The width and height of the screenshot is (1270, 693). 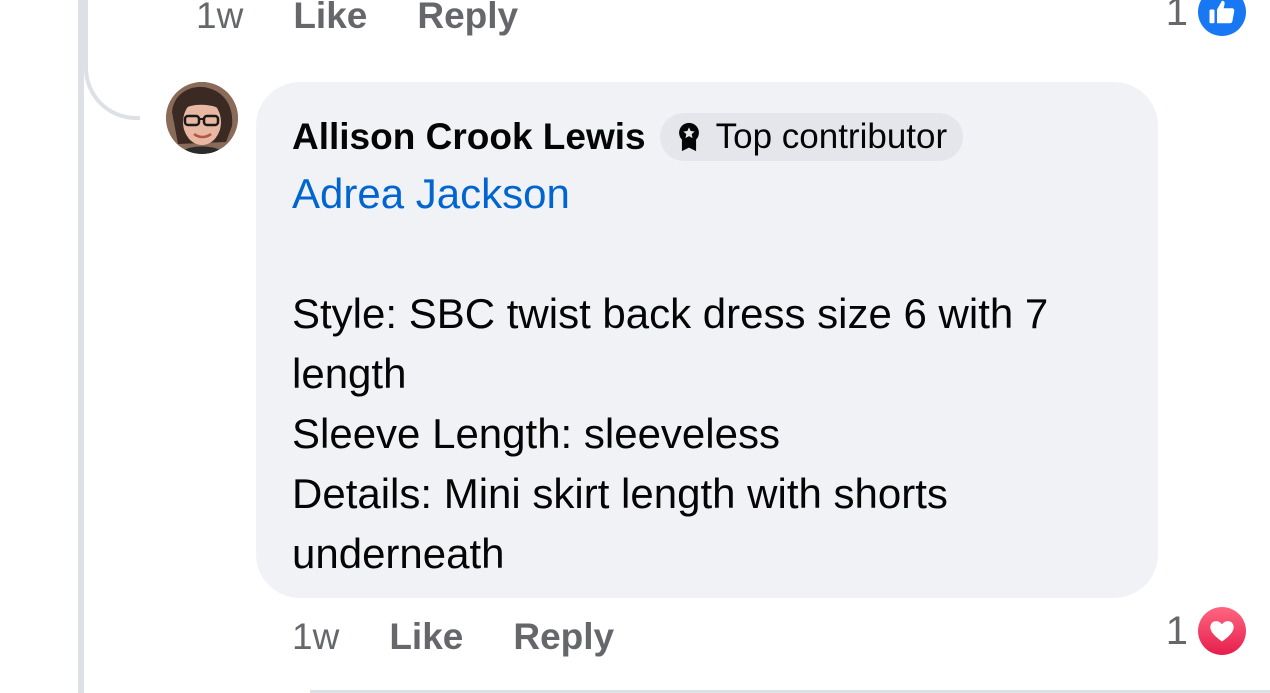 I want to click on comment-time: 1w, so click(x=315, y=637).